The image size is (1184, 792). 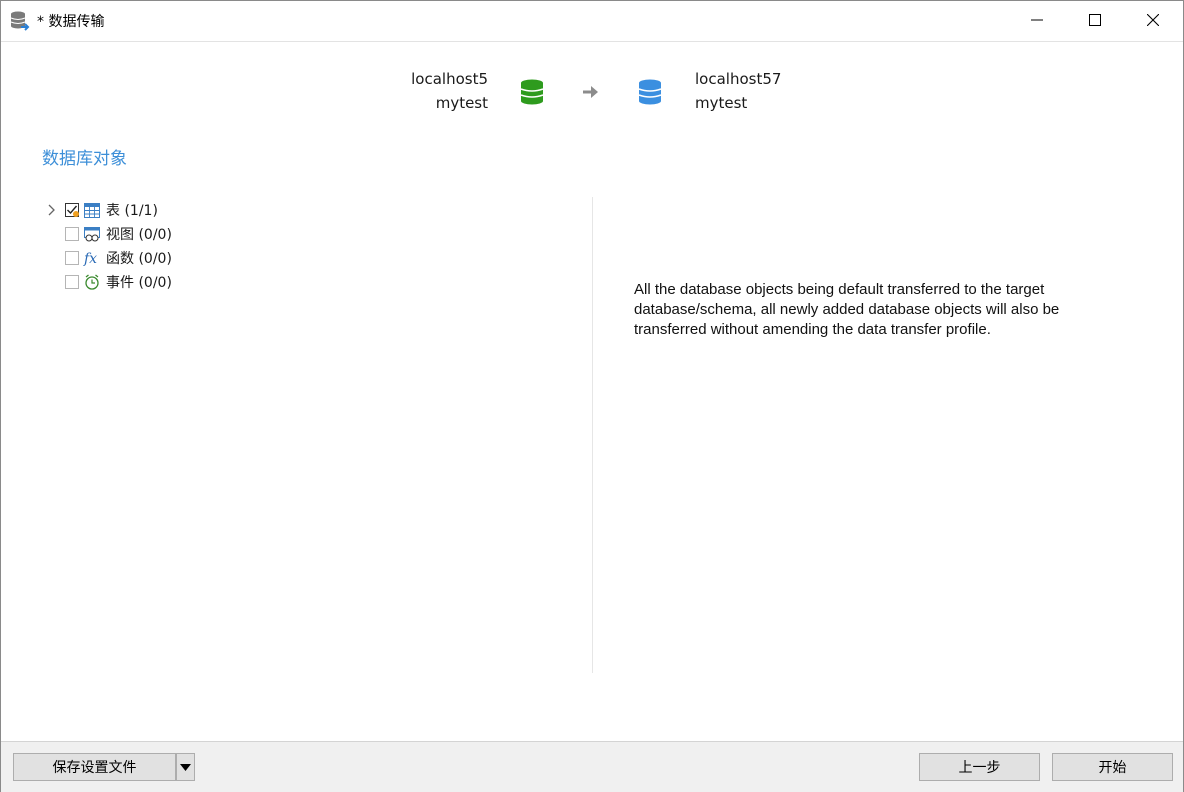 I want to click on tree-item-events: 事件 (0/0), so click(x=108, y=282).